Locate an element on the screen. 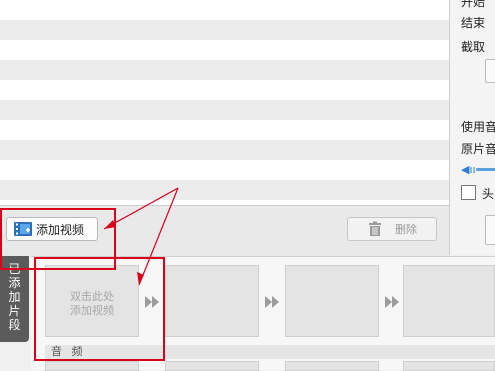 This screenshot has width=495, height=371. add-video-label: 添加视频 is located at coordinates (60, 229).